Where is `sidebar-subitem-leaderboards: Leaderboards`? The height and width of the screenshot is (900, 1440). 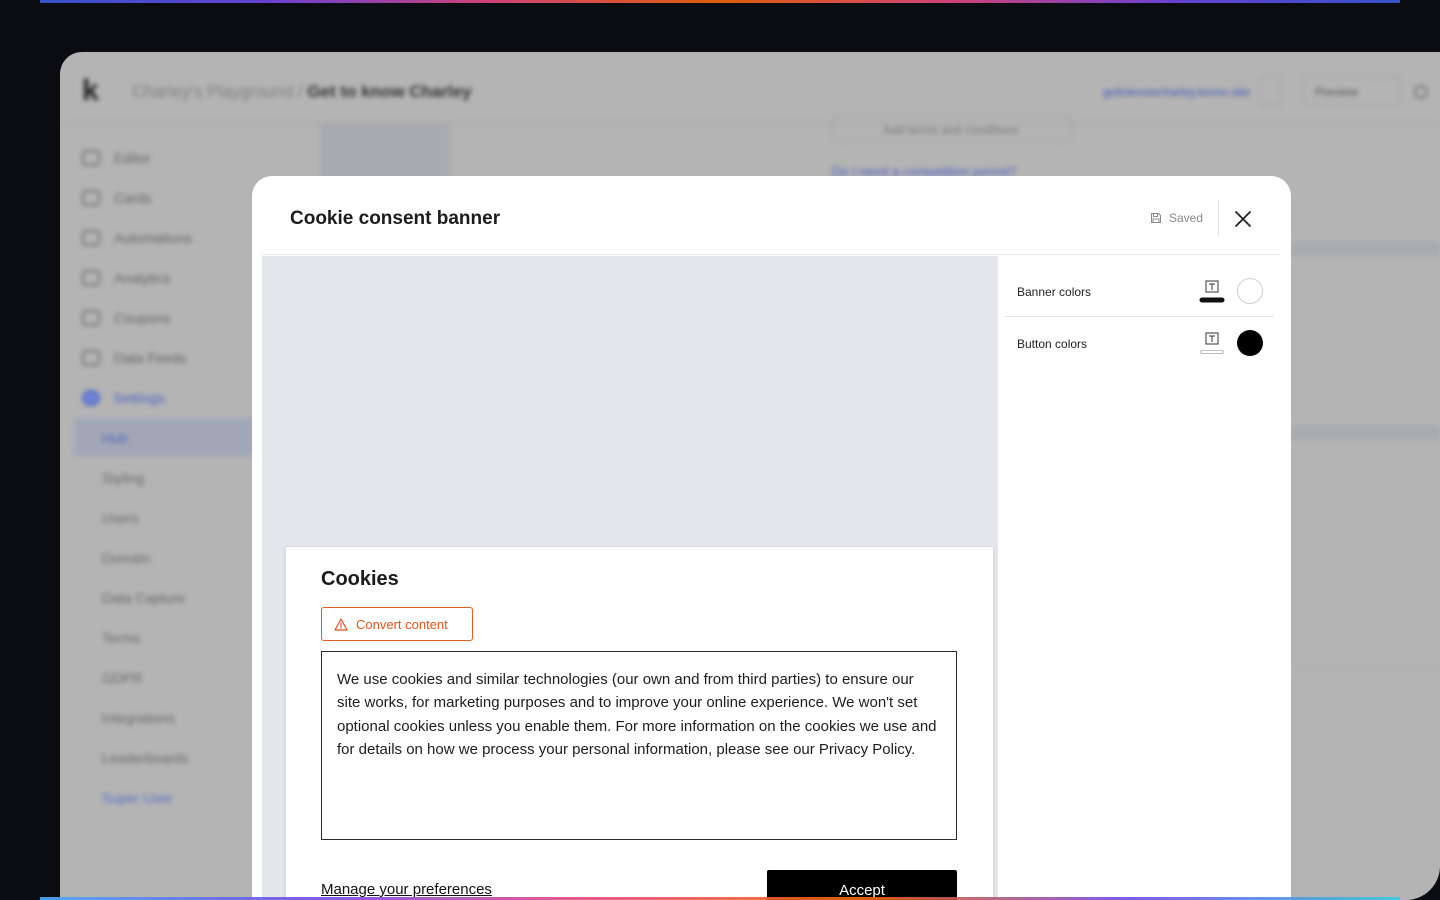 sidebar-subitem-leaderboards: Leaderboards is located at coordinates (145, 758).